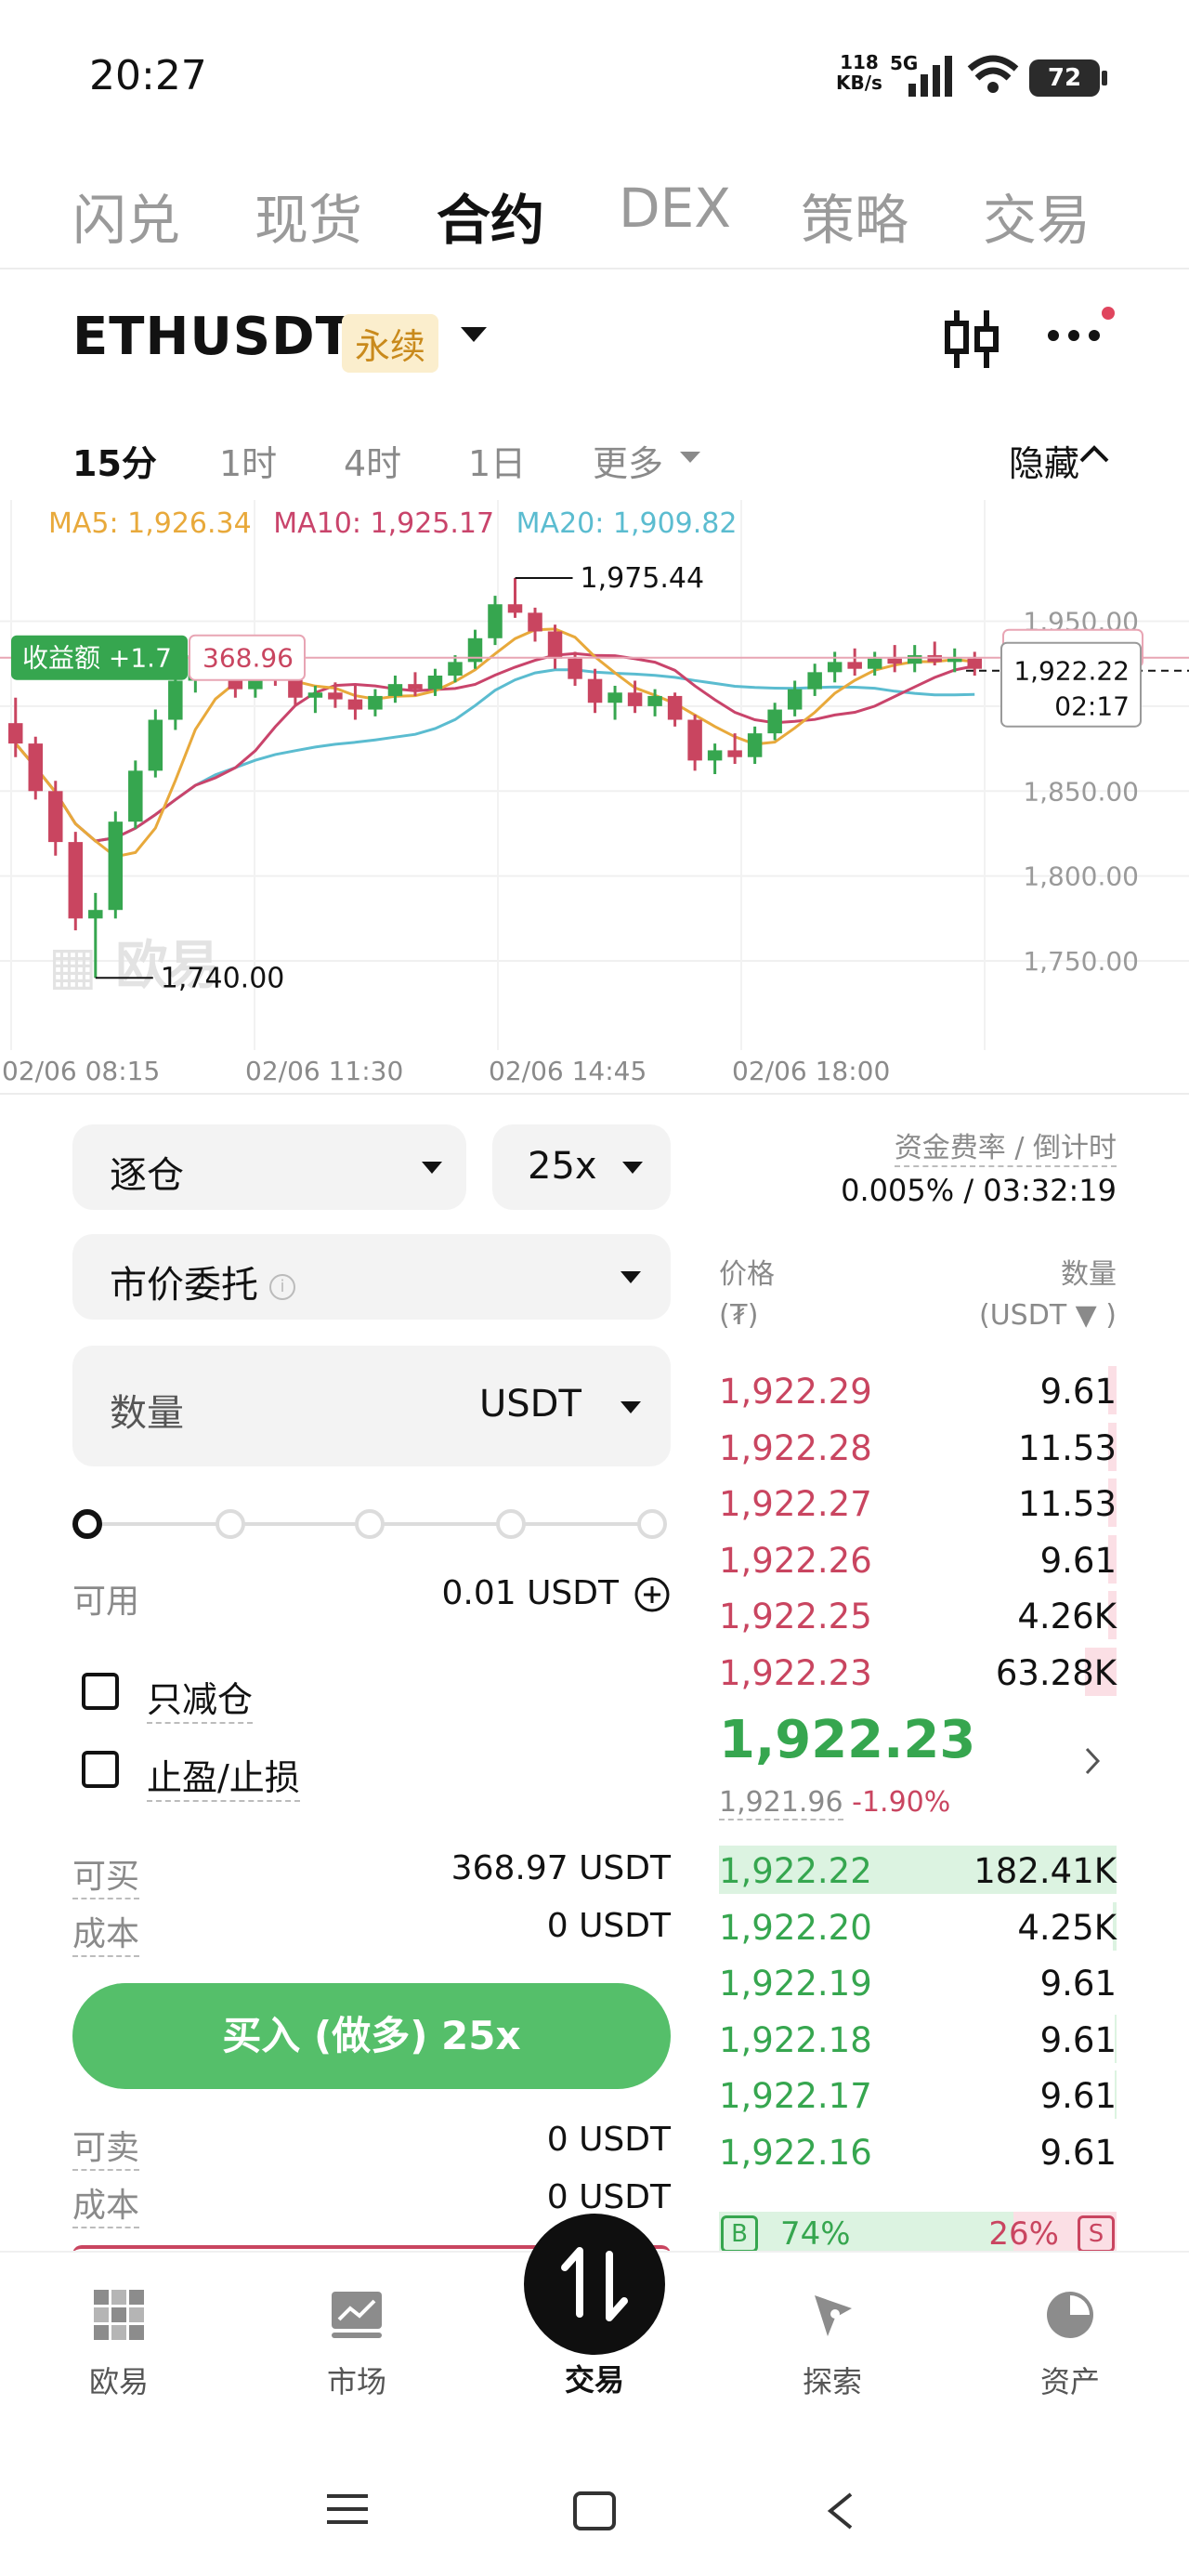 The height and width of the screenshot is (2576, 1189). Describe the element at coordinates (795, 1984) in the screenshot. I see `level-price: 1,922.19` at that location.